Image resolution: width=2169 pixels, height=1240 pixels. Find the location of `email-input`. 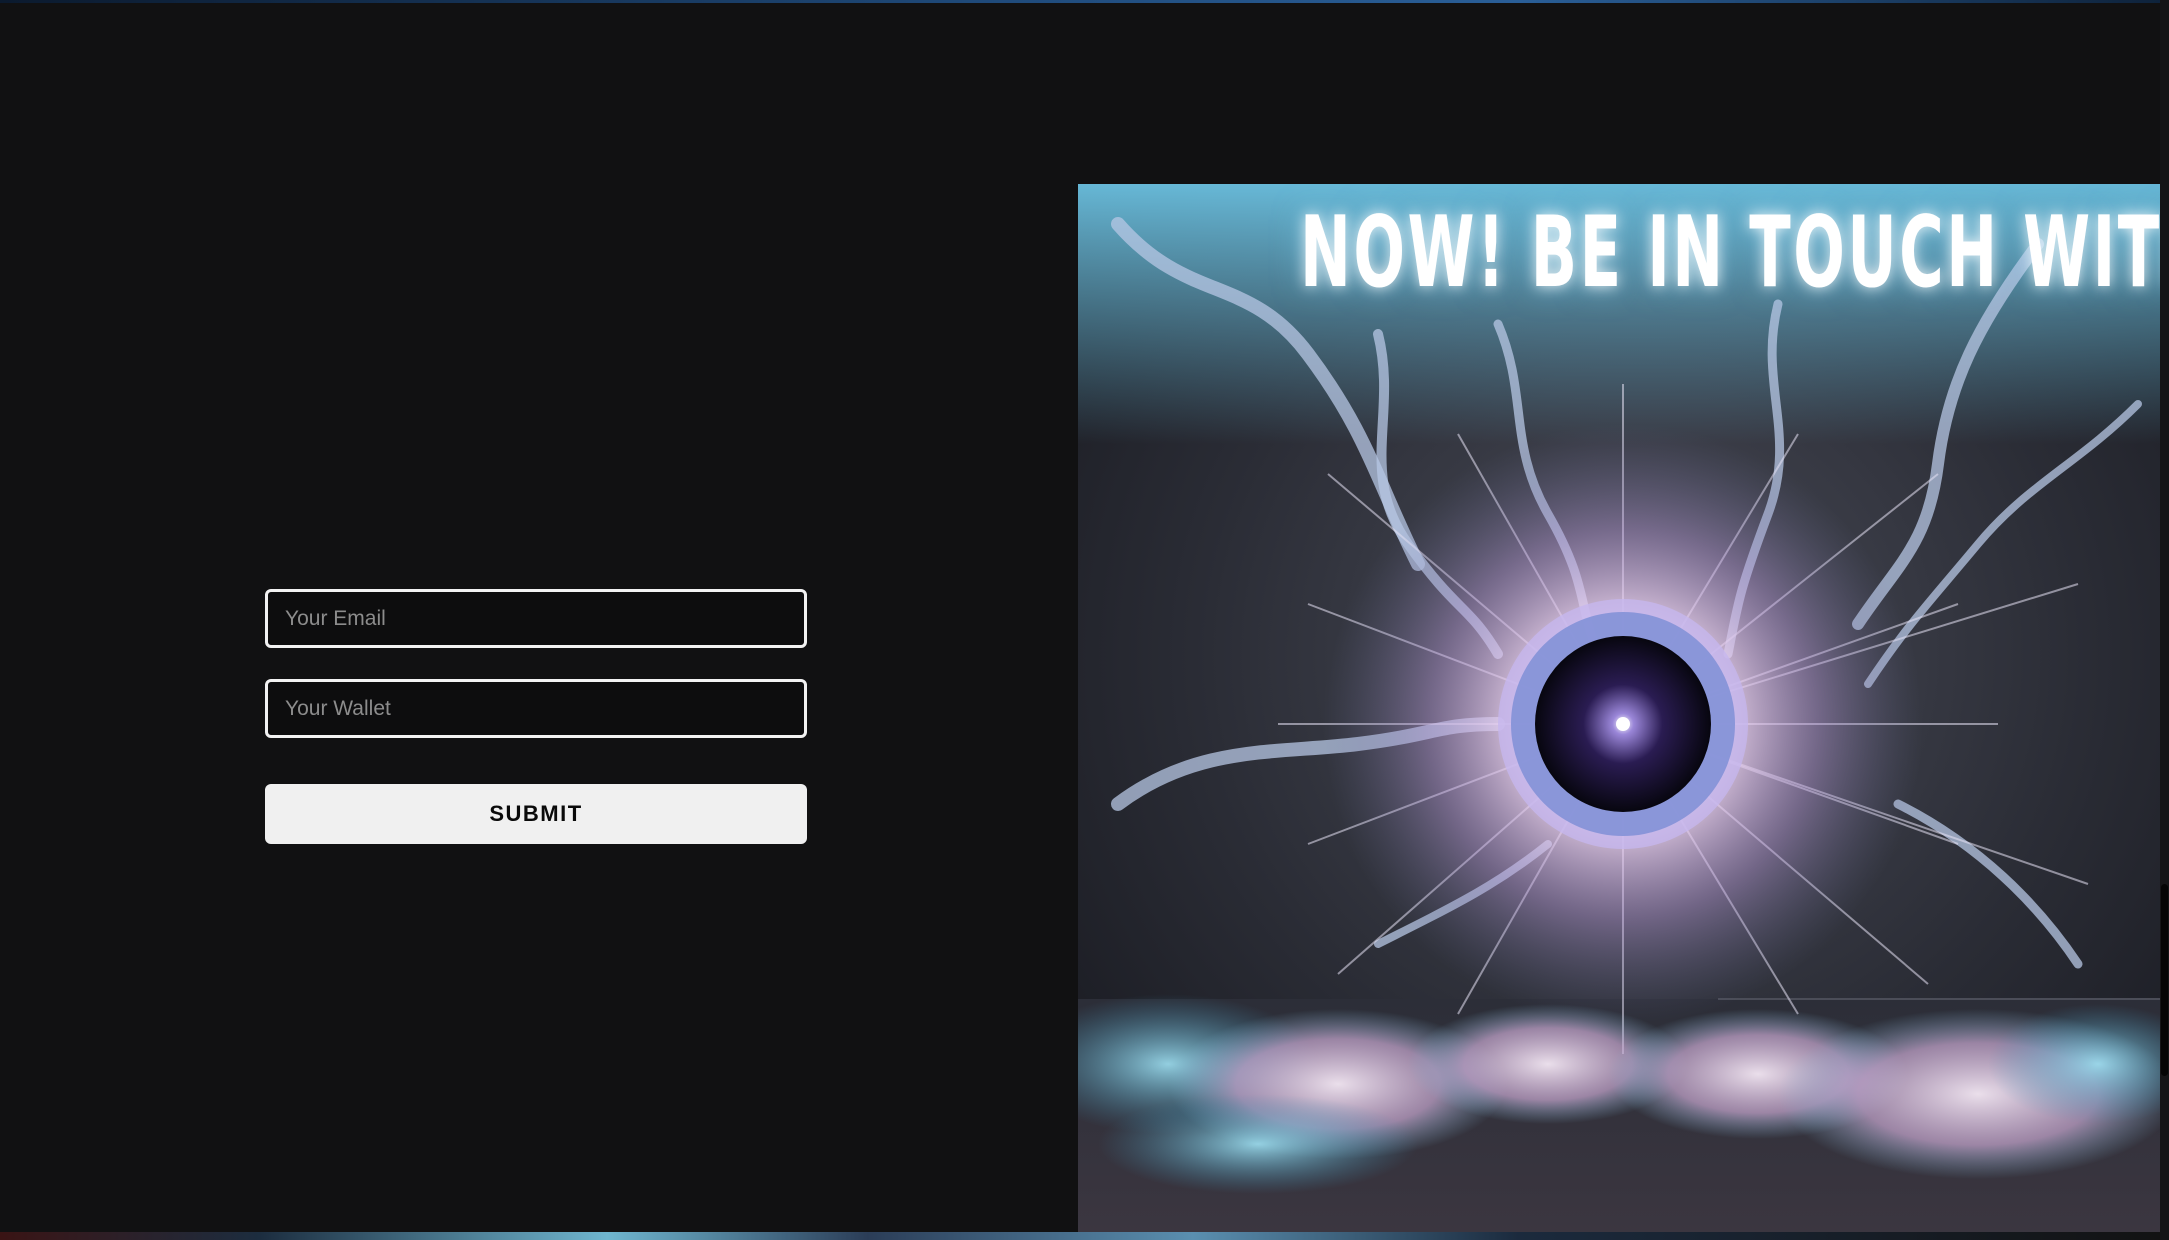

email-input is located at coordinates (536, 618).